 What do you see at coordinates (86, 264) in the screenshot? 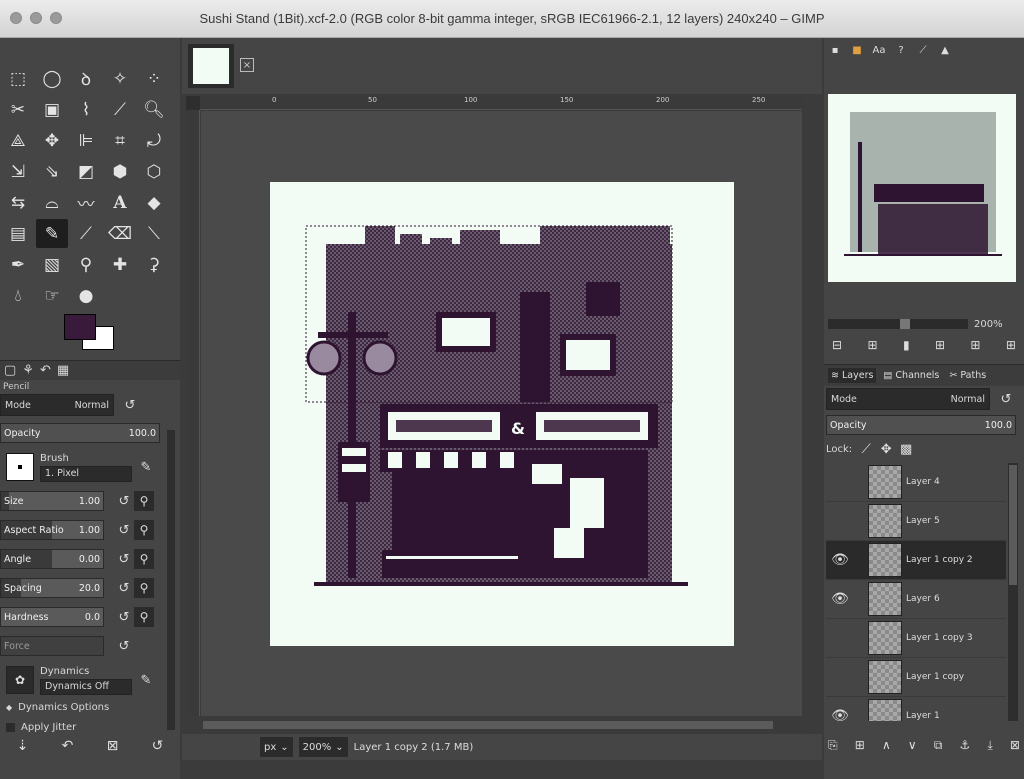
I see `clone-icon: ⚲` at bounding box center [86, 264].